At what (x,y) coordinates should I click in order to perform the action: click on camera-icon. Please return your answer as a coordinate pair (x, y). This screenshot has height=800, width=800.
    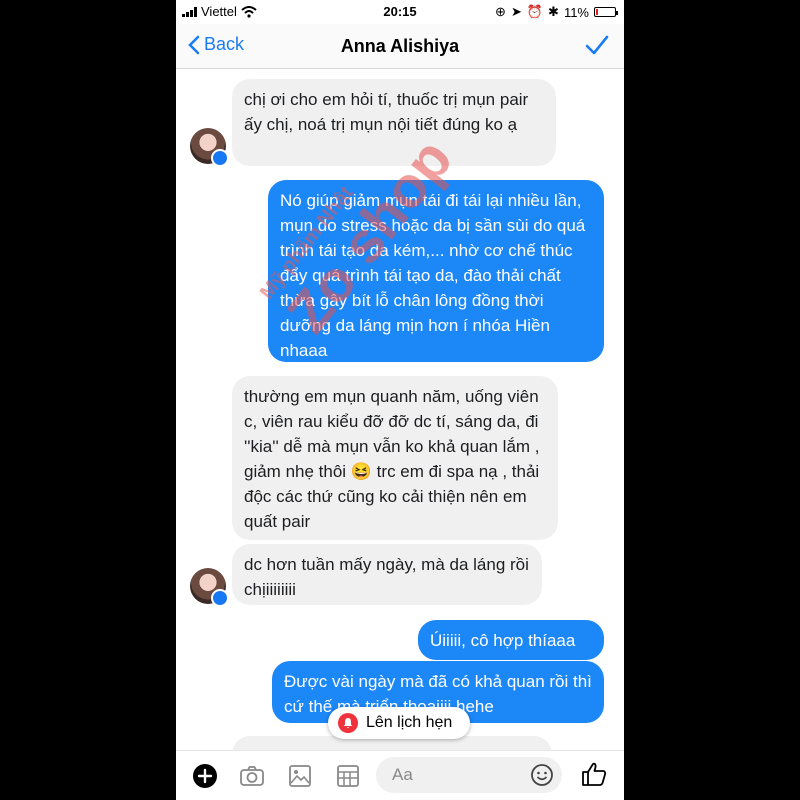
    Looking at the image, I should click on (252, 776).